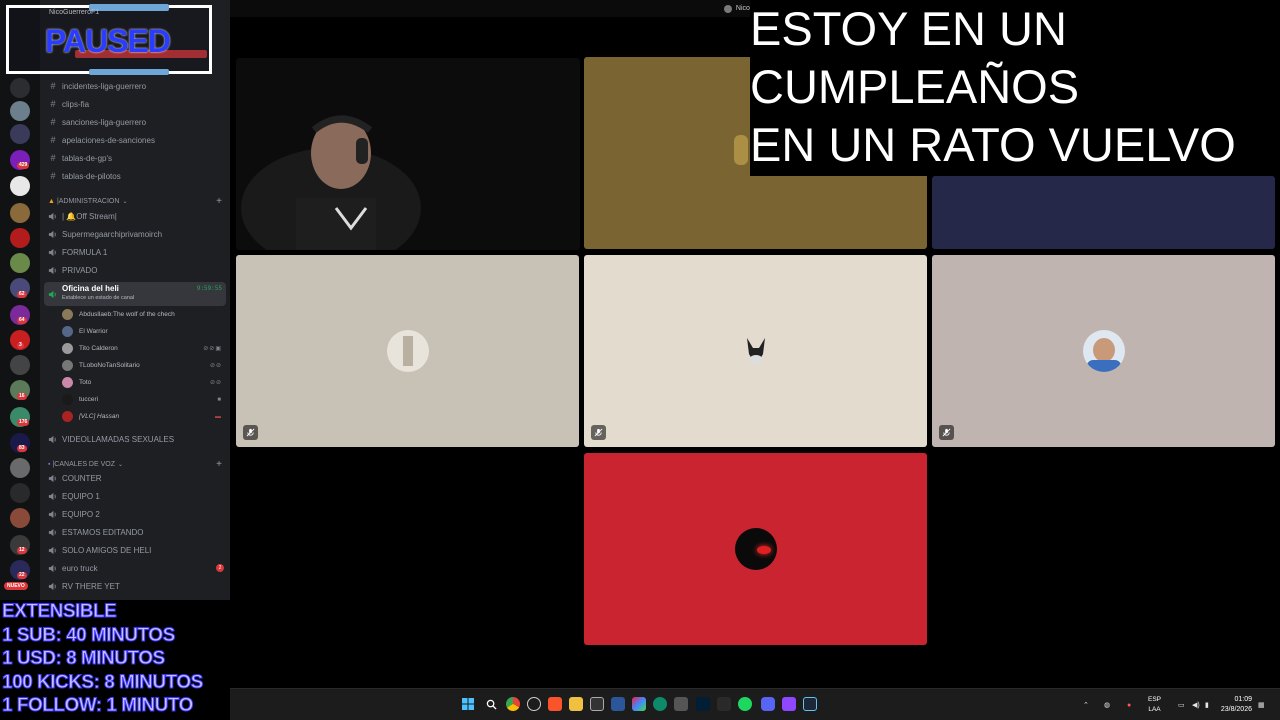 This screenshot has height=720, width=1280. What do you see at coordinates (129, 72) in the screenshot?
I see `overlay-bar` at bounding box center [129, 72].